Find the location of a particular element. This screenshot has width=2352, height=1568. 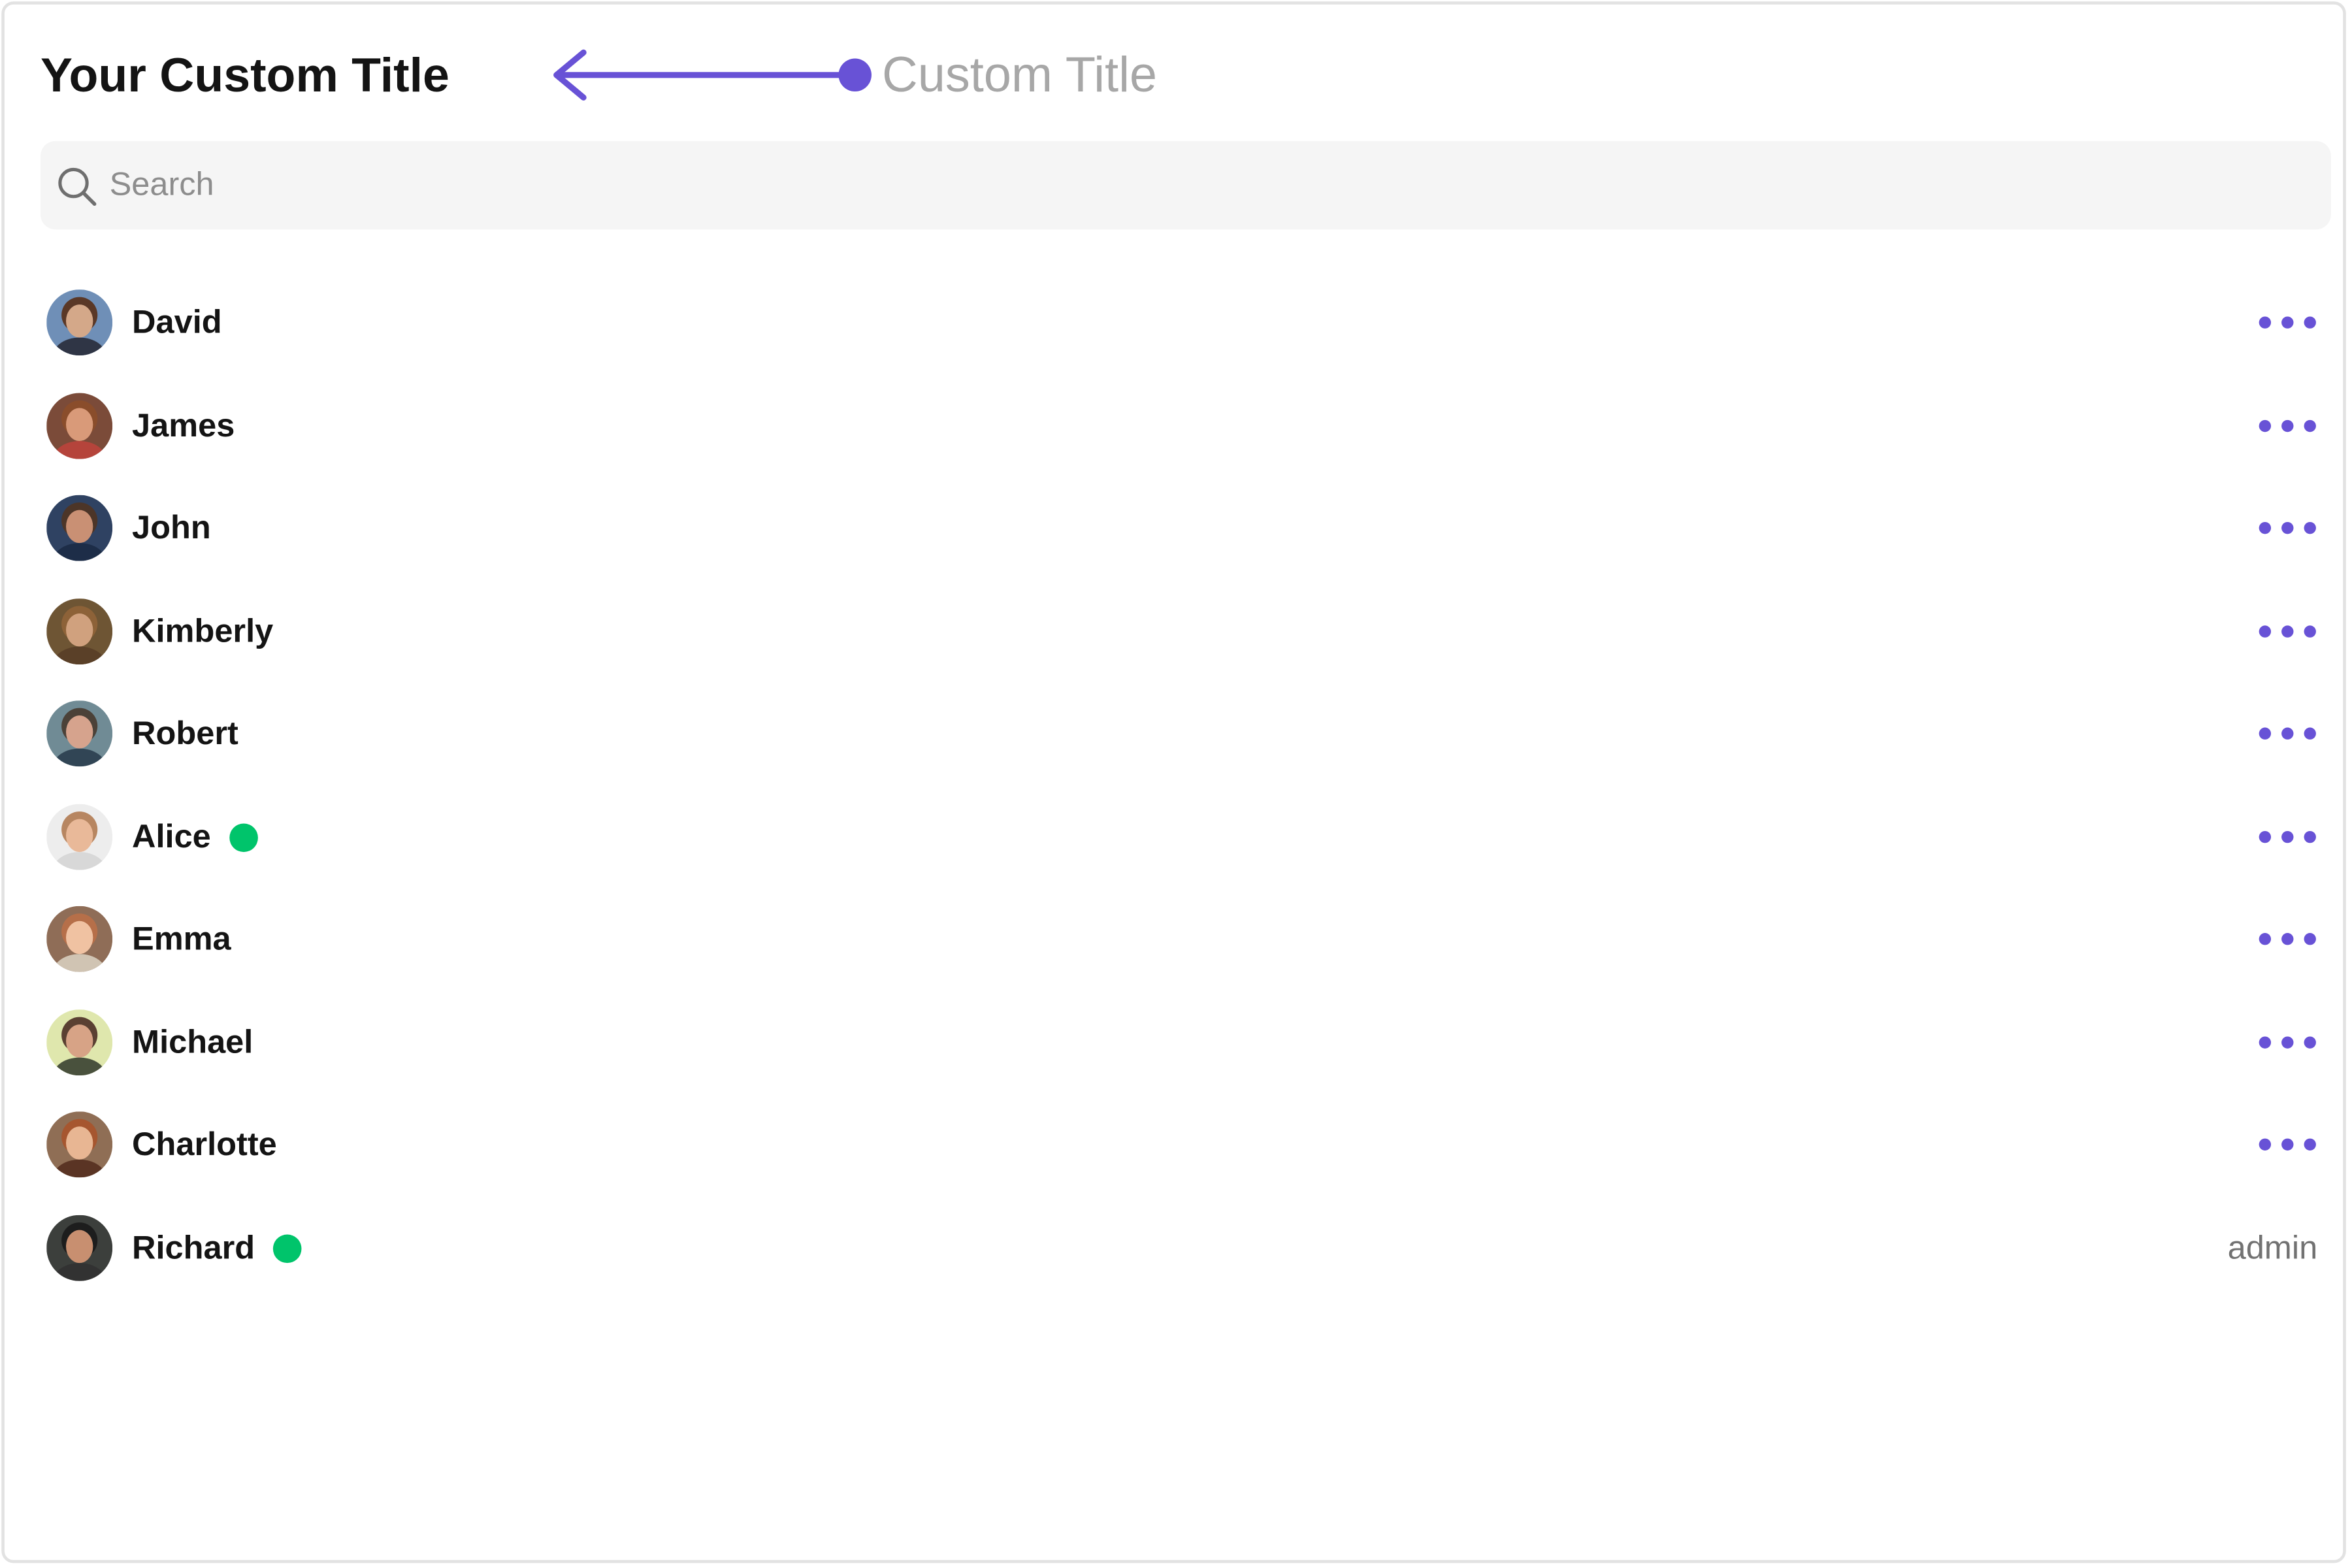

list-item: James is located at coordinates (1182, 426).